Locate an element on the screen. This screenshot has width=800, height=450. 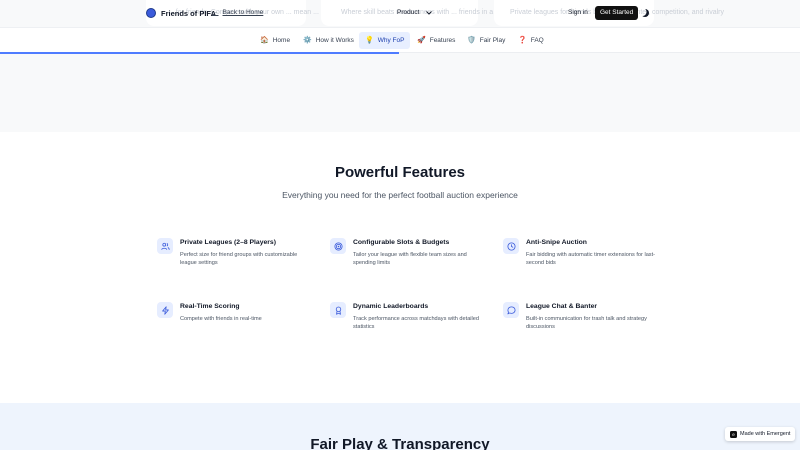
back-to-home-link: ← Back to Home is located at coordinates (237, 12).